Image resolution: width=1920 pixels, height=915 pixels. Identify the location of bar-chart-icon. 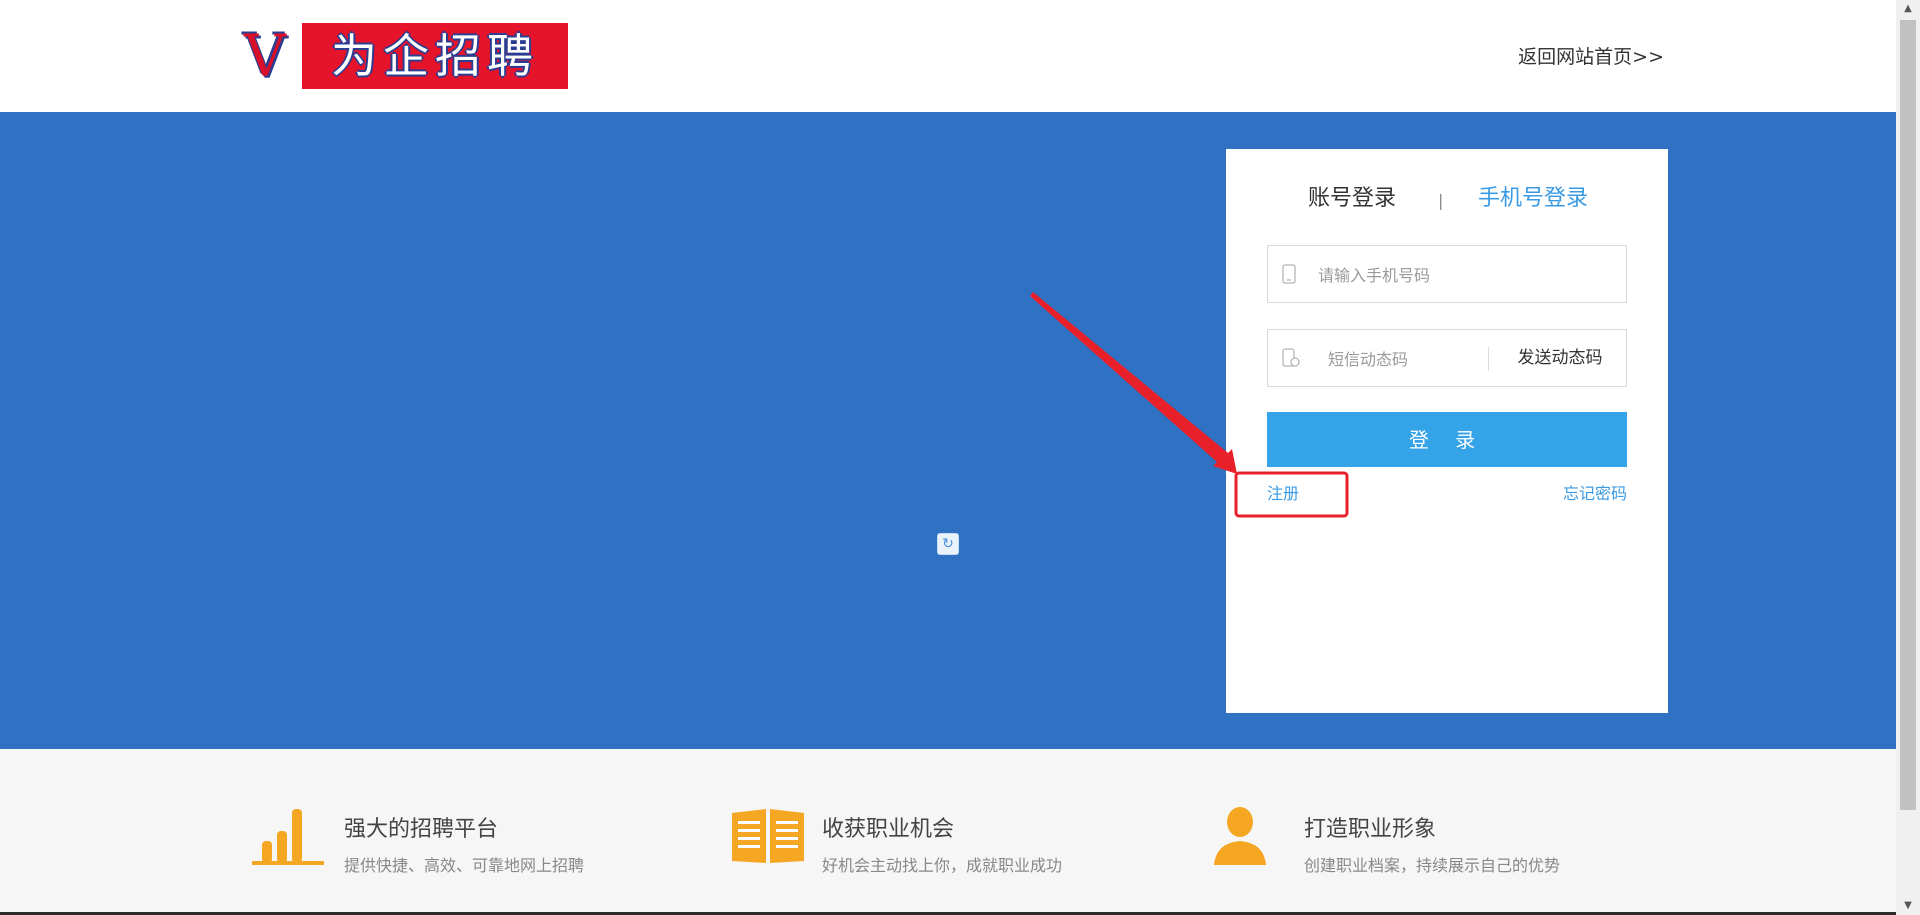
(288, 837).